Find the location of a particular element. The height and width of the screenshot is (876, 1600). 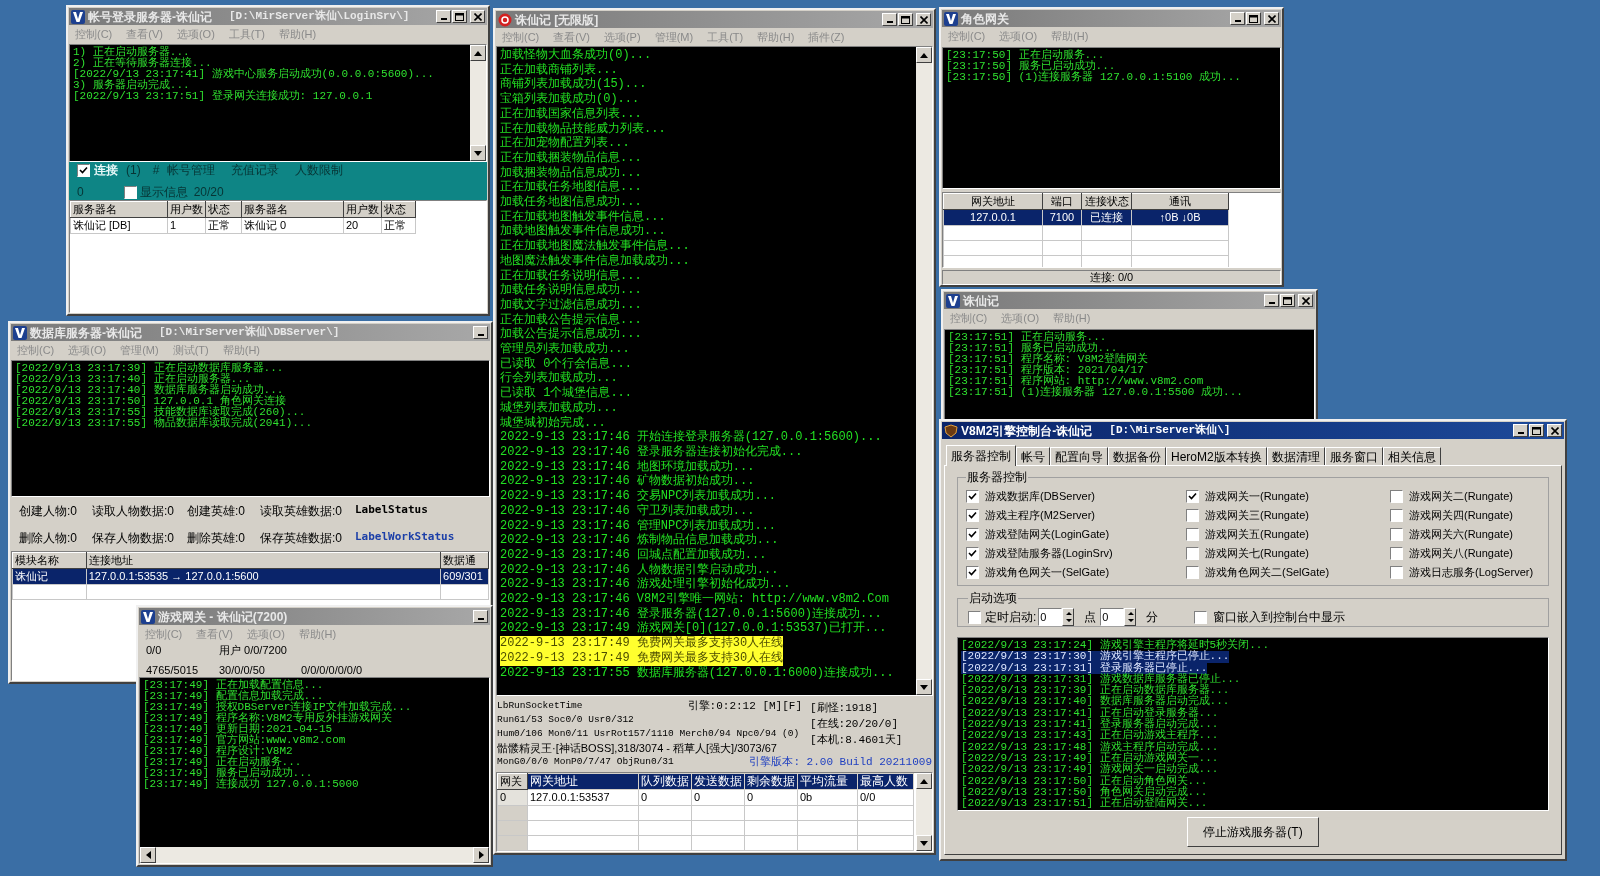

column-header: 平均流量 is located at coordinates (827, 781).